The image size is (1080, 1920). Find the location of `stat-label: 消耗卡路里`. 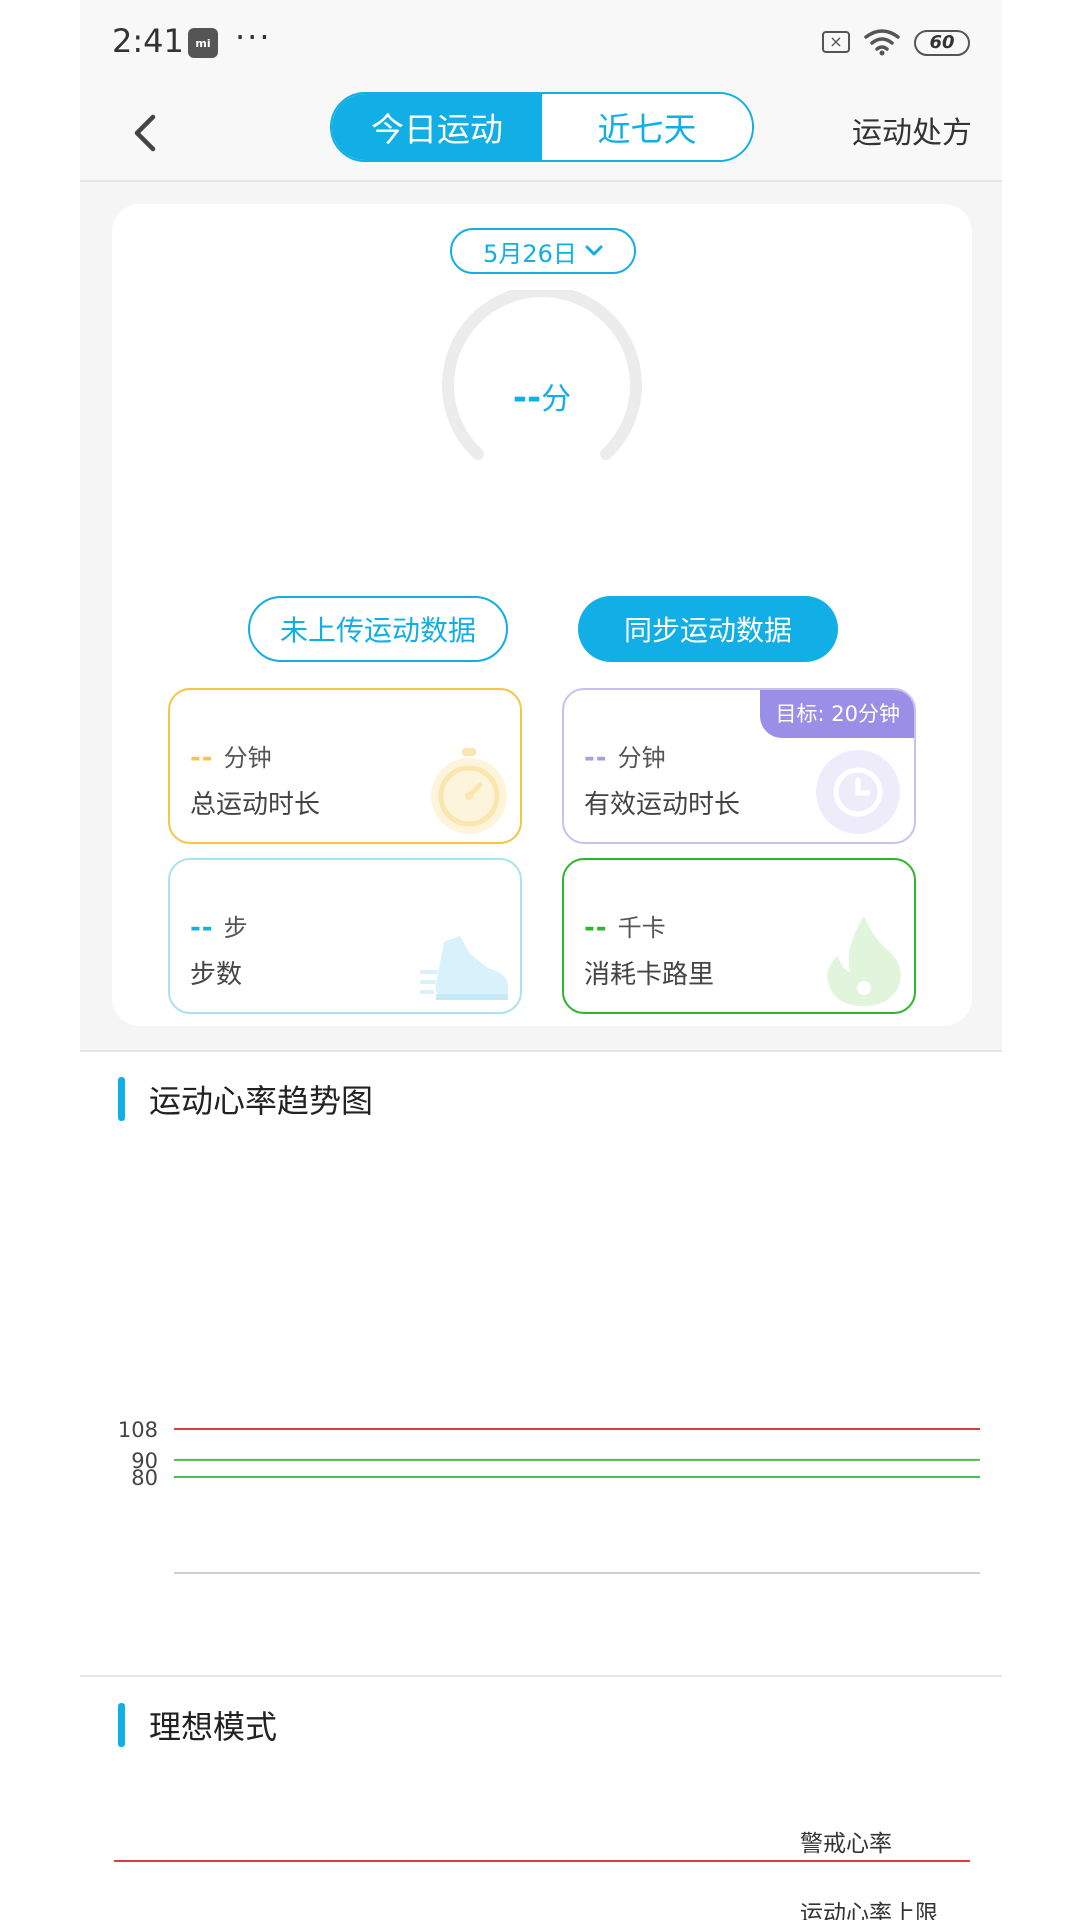

stat-label: 消耗卡路里 is located at coordinates (649, 975).